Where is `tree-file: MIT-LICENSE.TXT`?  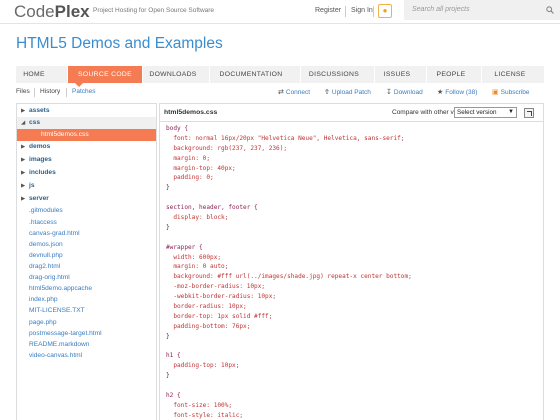
tree-file: MIT-LICENSE.TXT is located at coordinates (86, 311).